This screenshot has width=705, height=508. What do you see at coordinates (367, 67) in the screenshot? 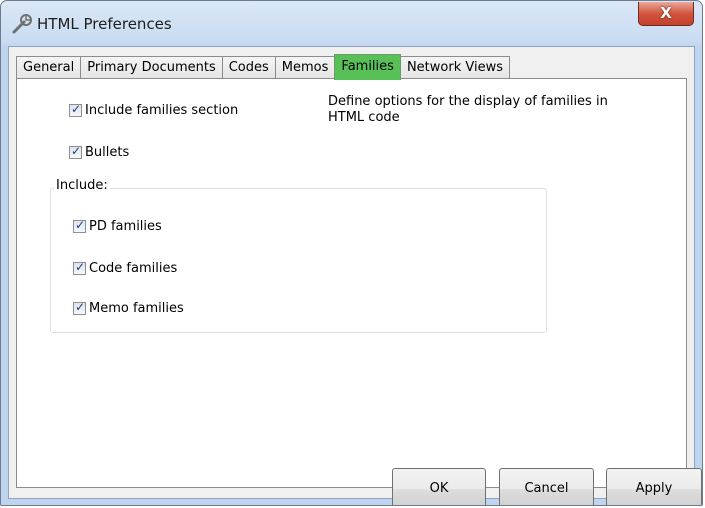
I see `tab-families: Families` at bounding box center [367, 67].